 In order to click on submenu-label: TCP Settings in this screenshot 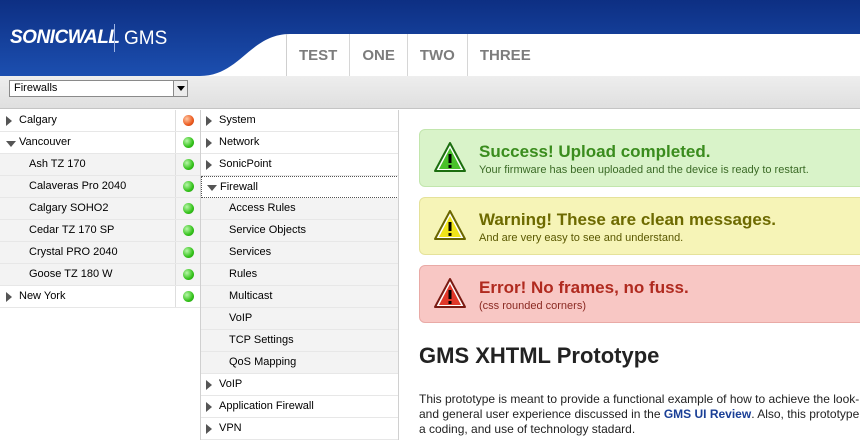, I will do `click(261, 340)`.